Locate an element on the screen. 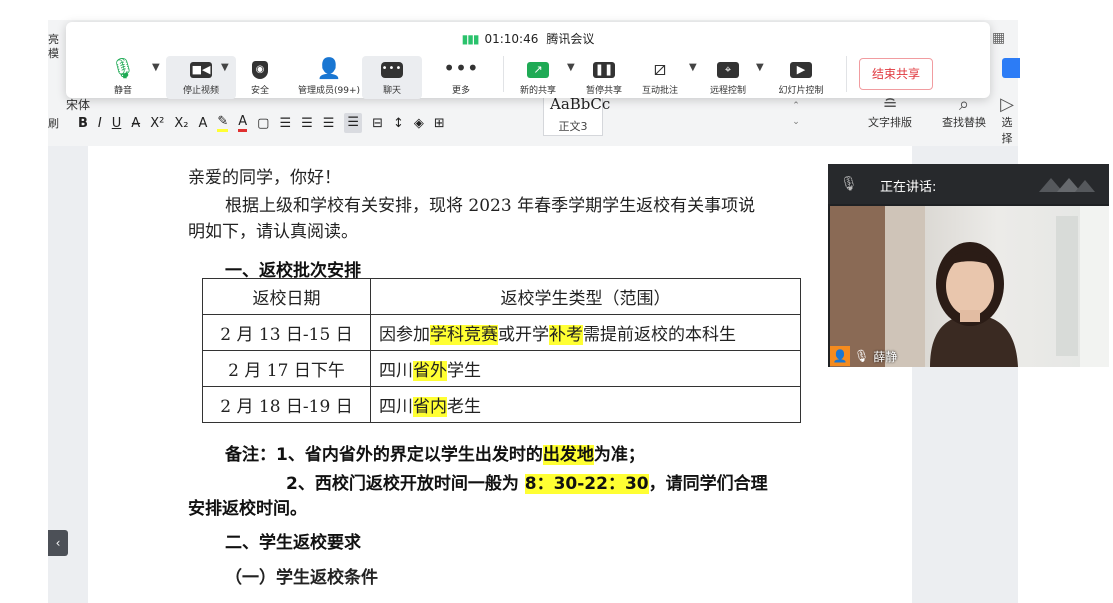 Image resolution: width=1113 pixels, height=603 pixels. screen-share-icon: ↗ is located at coordinates (538, 68).